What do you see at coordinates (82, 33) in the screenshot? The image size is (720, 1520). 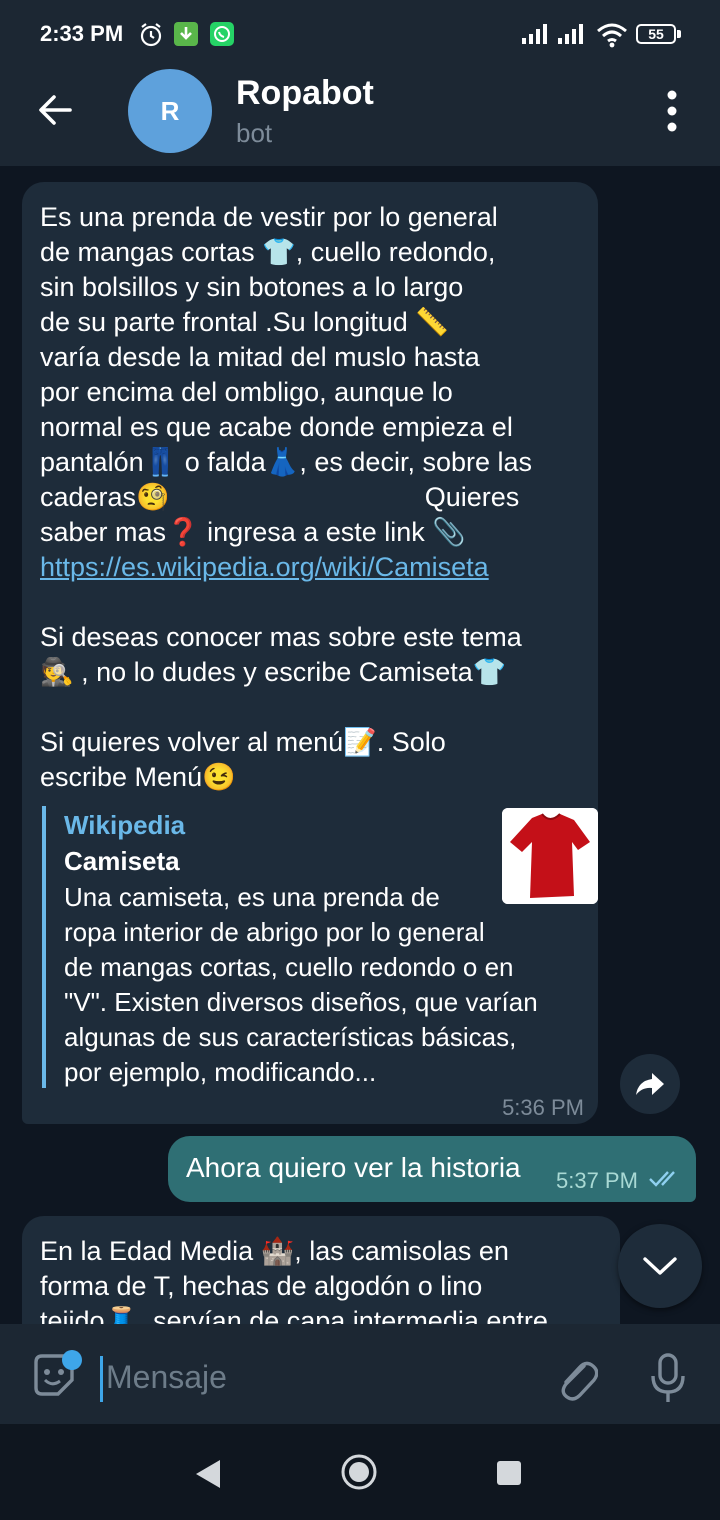 I see `status-time: 2:33 PM` at bounding box center [82, 33].